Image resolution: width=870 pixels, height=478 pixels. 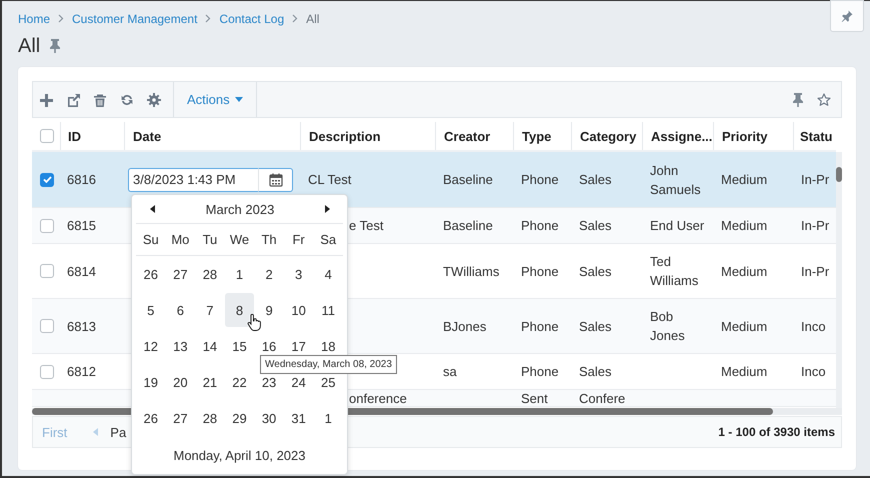 I want to click on calendar-day: 12, so click(x=151, y=346).